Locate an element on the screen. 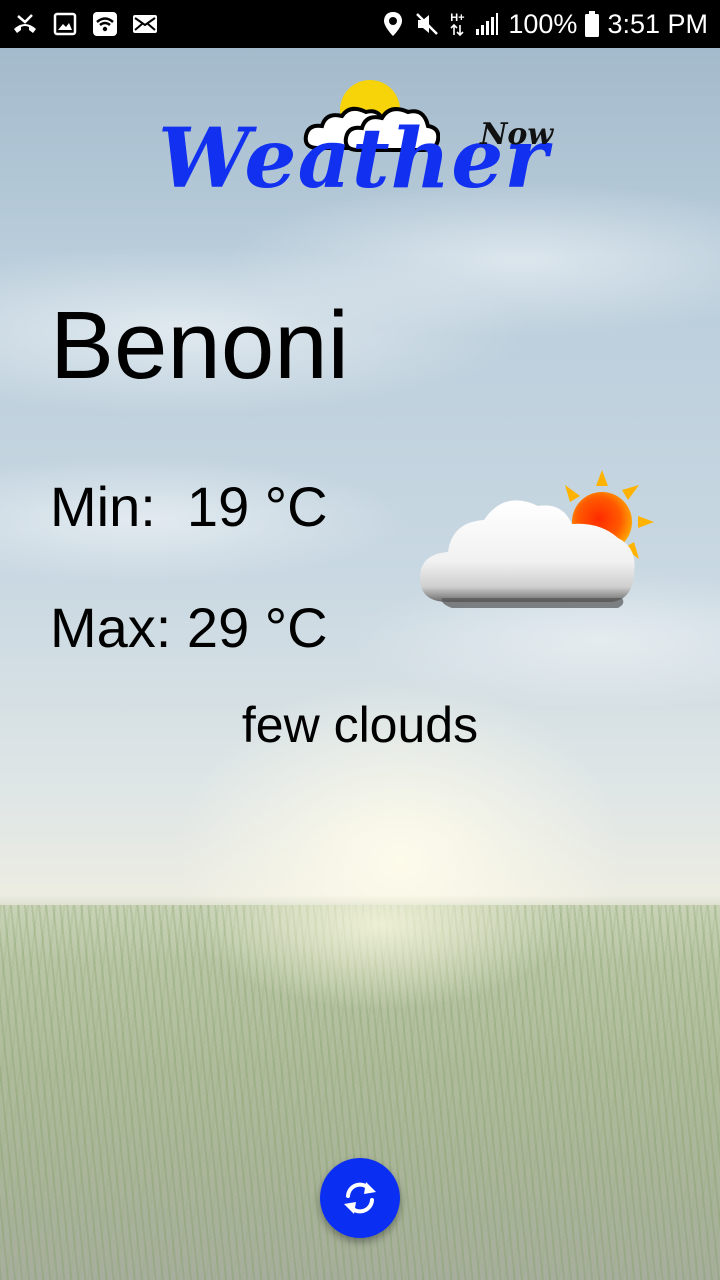 The width and height of the screenshot is (720, 1280). weather-description: few clouds is located at coordinates (360, 725).